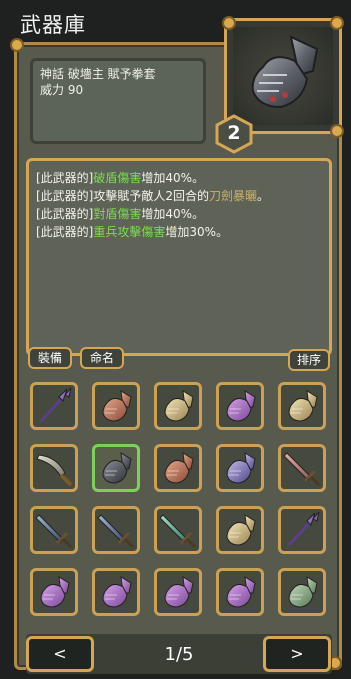 The height and width of the screenshot is (679, 351). What do you see at coordinates (50, 358) in the screenshot?
I see `equip-button: 裝備` at bounding box center [50, 358].